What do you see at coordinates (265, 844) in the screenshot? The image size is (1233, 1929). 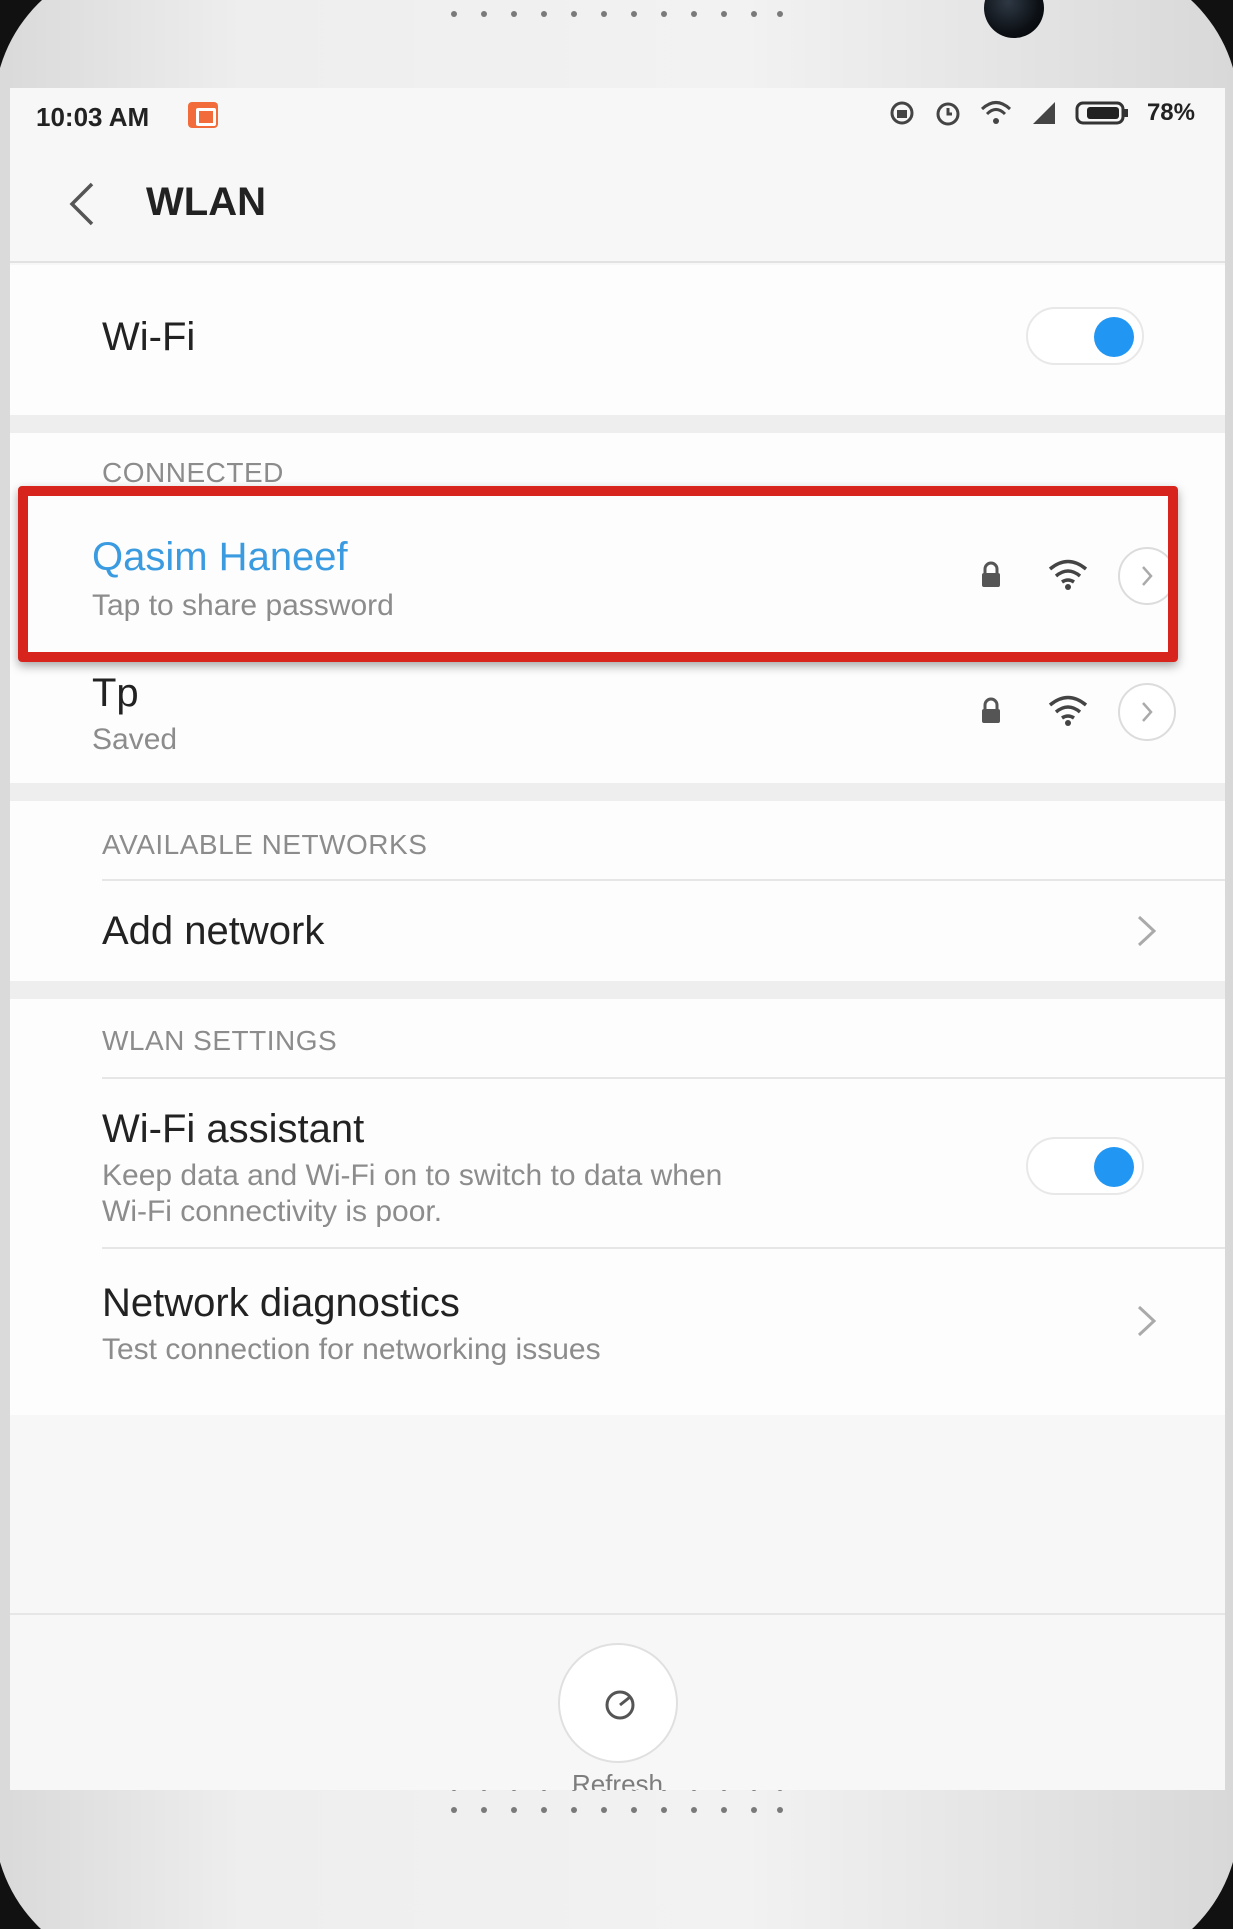 I see `available-section-label: AVAILABLE NETWORKS` at bounding box center [265, 844].